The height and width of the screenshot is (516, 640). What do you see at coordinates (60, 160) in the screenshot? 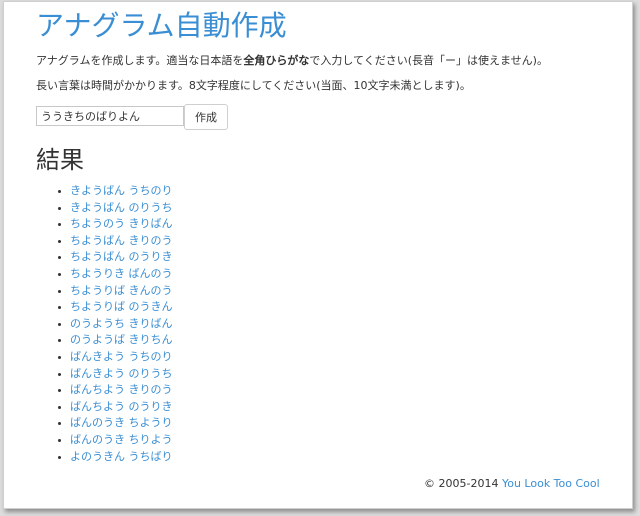
I see `results-heading: 結果` at bounding box center [60, 160].